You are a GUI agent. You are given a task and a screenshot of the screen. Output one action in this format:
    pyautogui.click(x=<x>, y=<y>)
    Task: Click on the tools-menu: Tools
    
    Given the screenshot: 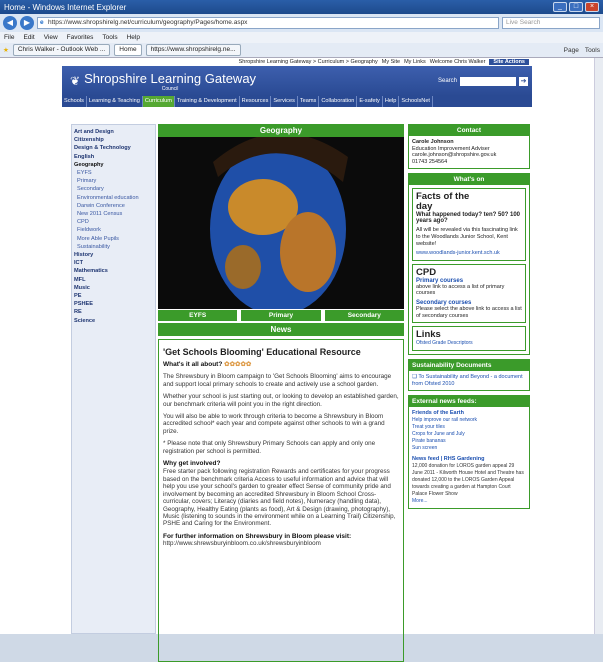 What is the action you would take?
    pyautogui.click(x=592, y=50)
    